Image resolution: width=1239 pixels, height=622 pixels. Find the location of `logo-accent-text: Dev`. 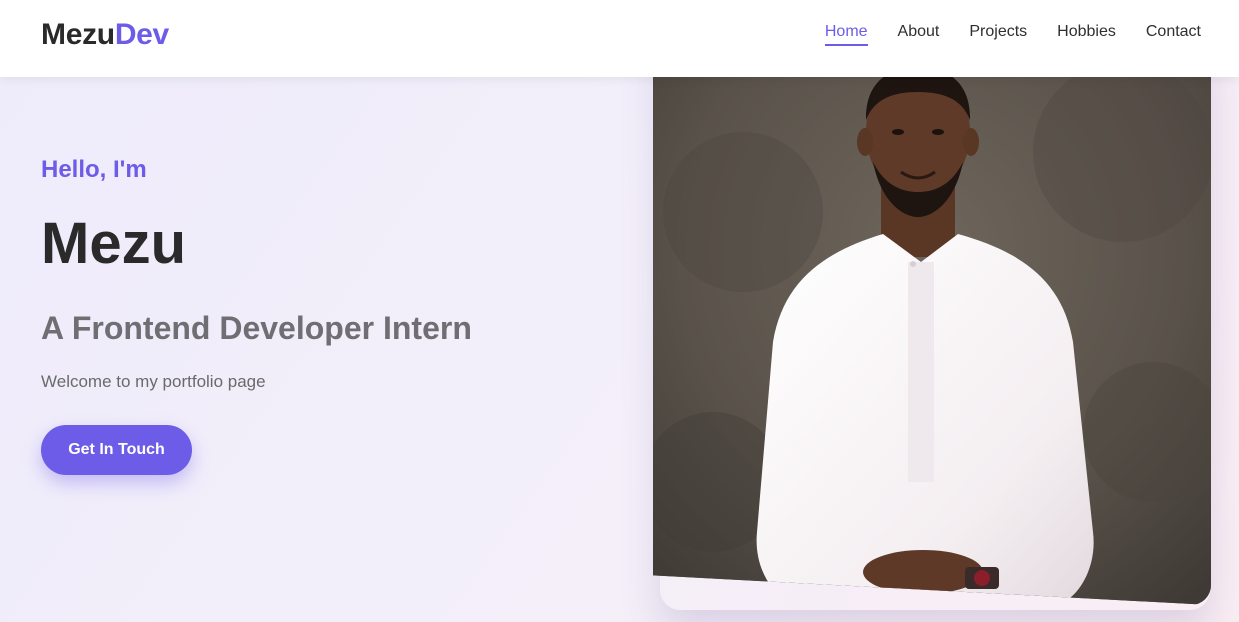

logo-accent-text: Dev is located at coordinates (141, 34).